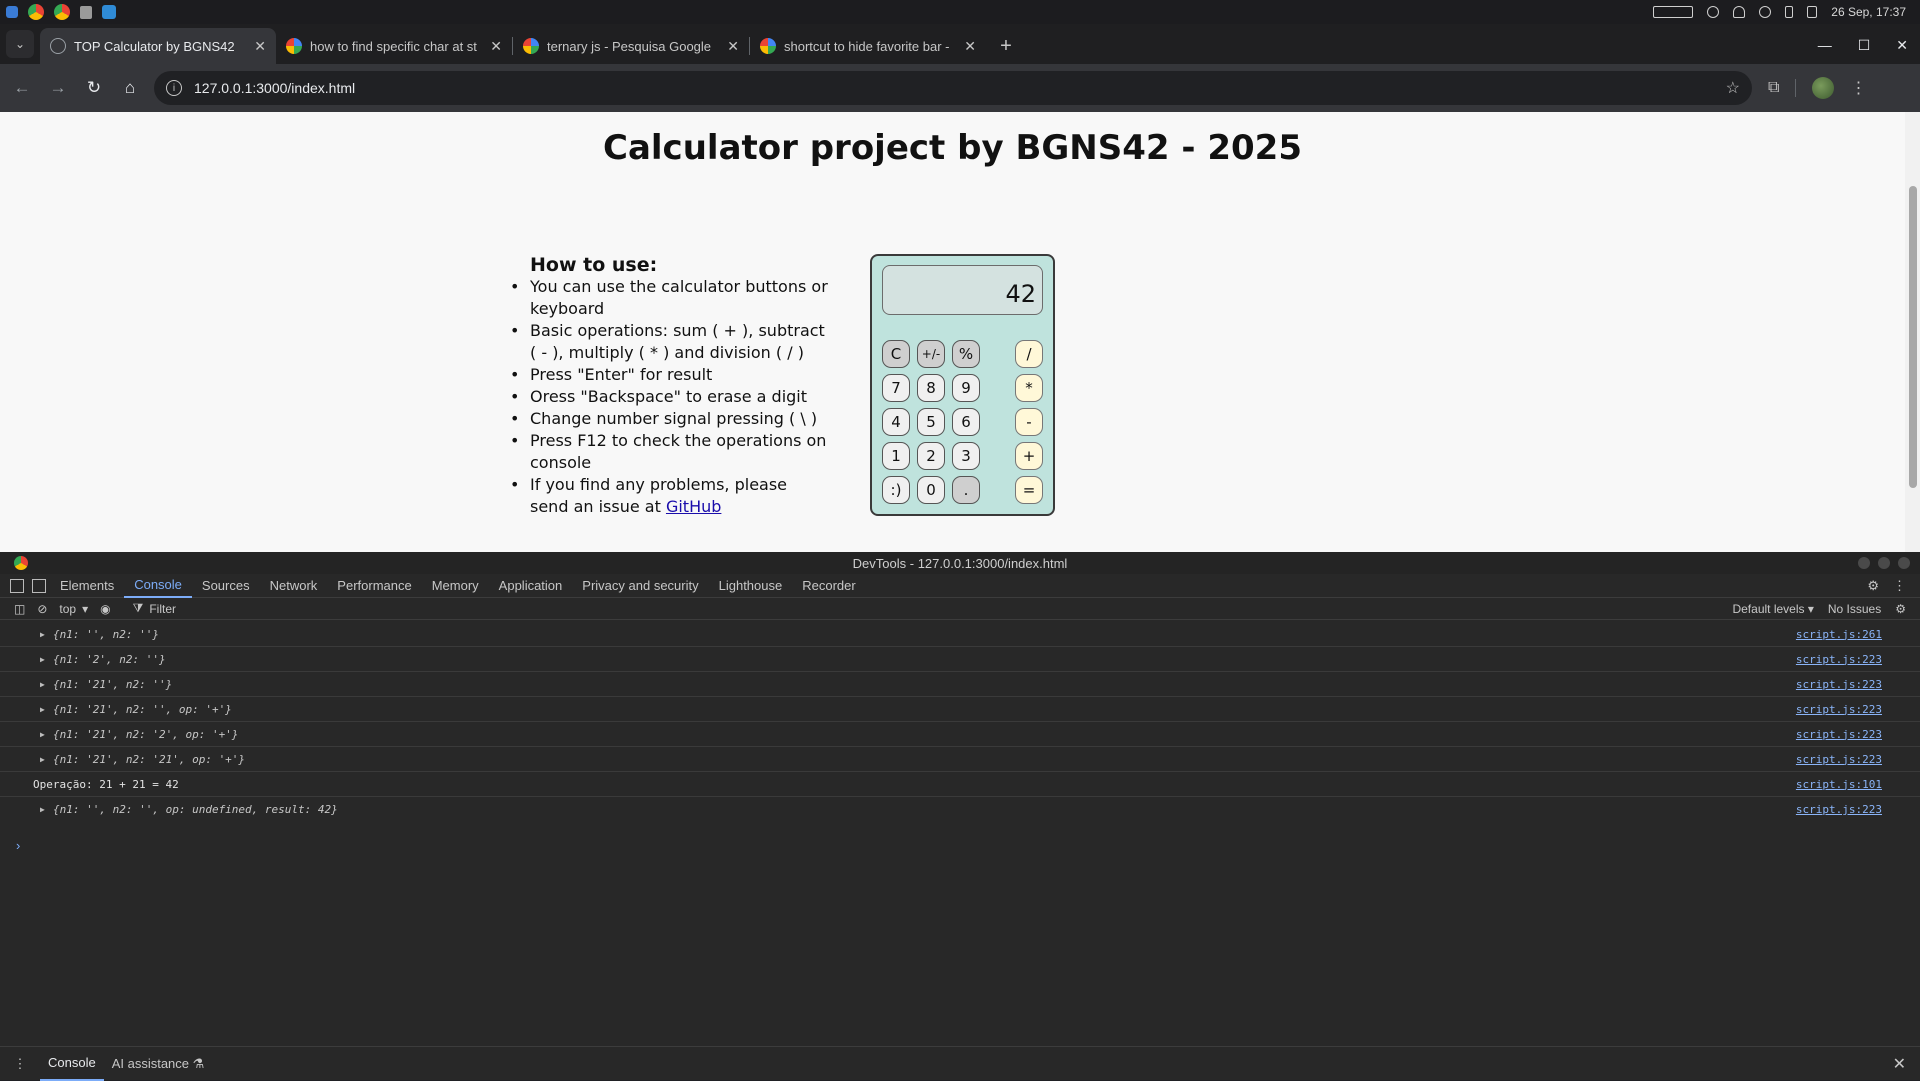 Image resolution: width=1920 pixels, height=1081 pixels. What do you see at coordinates (896, 422) in the screenshot?
I see `digit-4-button: 4` at bounding box center [896, 422].